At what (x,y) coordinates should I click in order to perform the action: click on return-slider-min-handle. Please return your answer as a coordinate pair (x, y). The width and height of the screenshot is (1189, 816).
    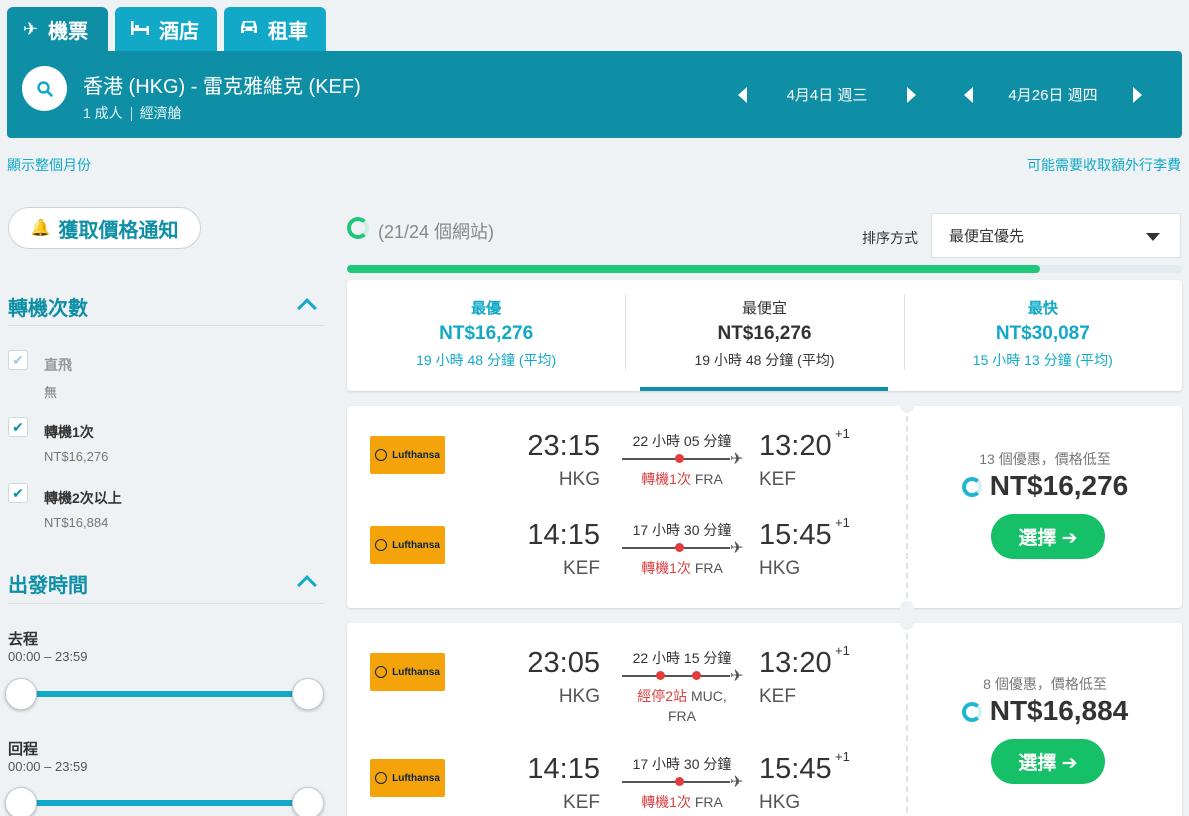
    Looking at the image, I should click on (21, 801).